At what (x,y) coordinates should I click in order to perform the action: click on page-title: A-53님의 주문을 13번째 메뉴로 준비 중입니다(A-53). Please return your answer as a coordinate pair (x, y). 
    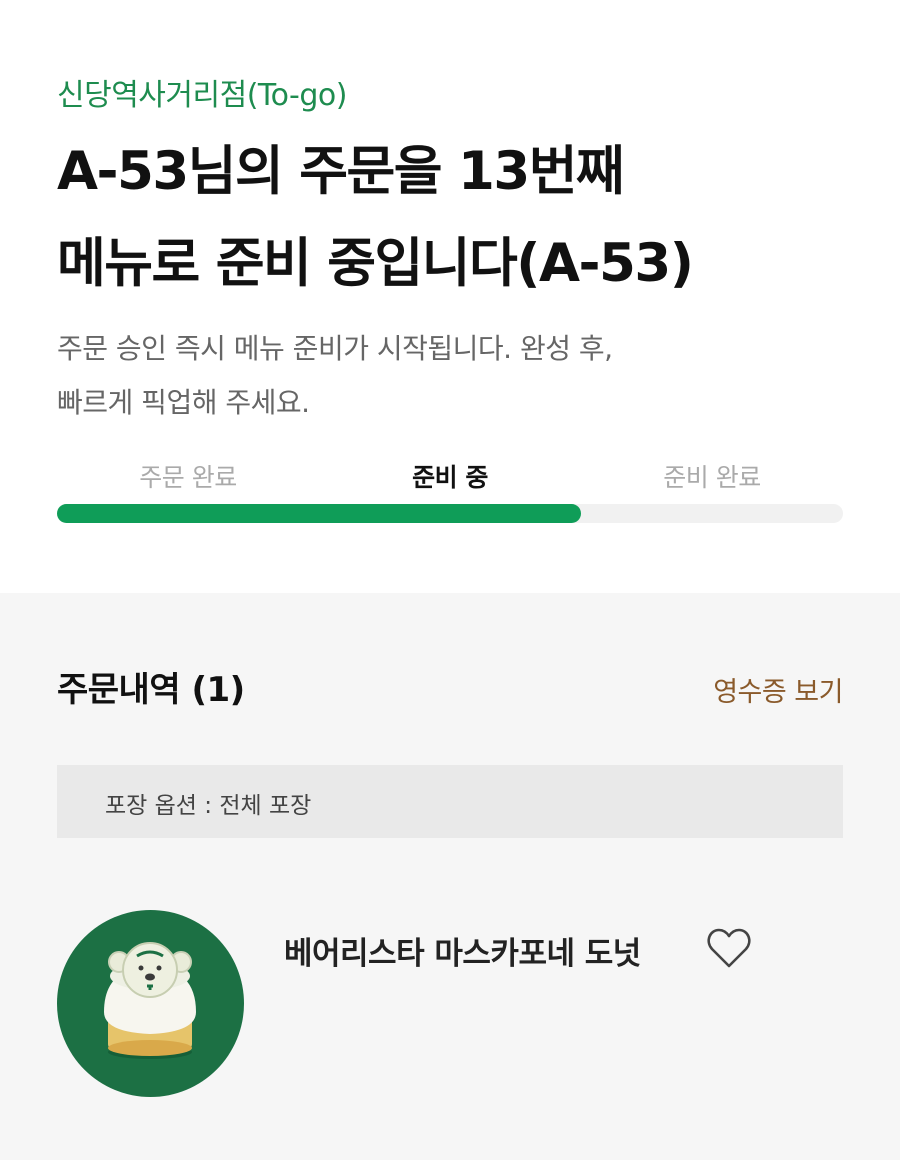
    Looking at the image, I should click on (457, 218).